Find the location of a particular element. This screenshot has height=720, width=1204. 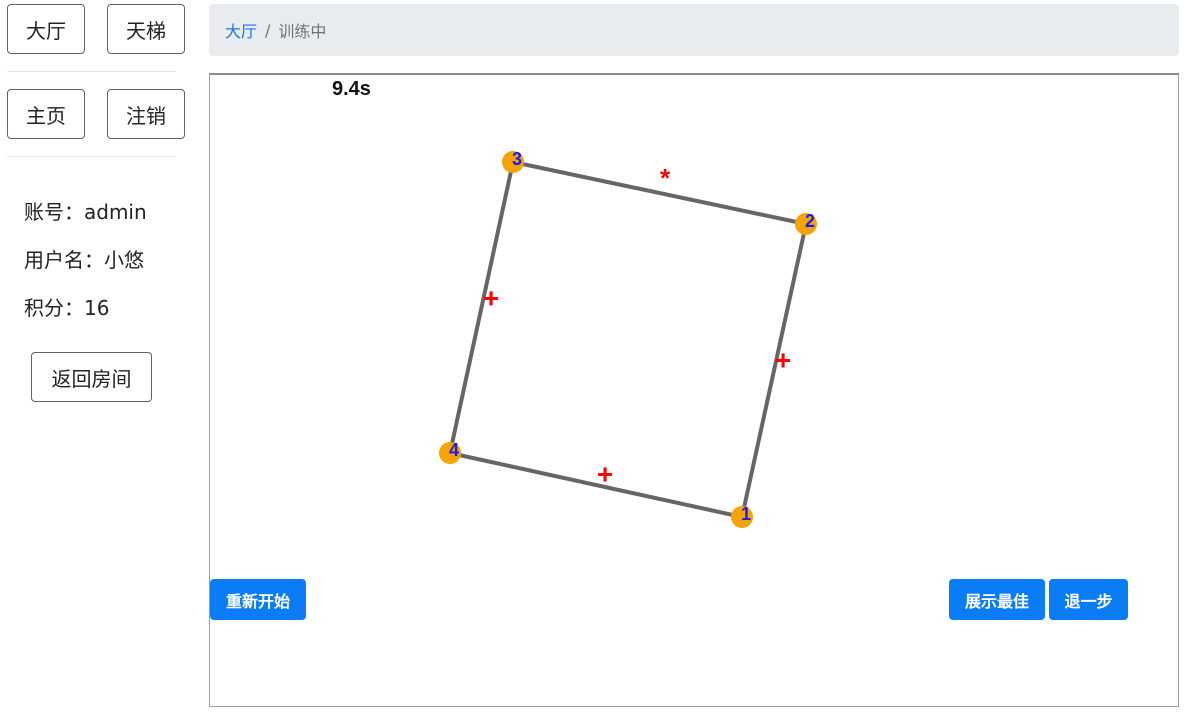

account-info: 账号：admin is located at coordinates (85, 212).